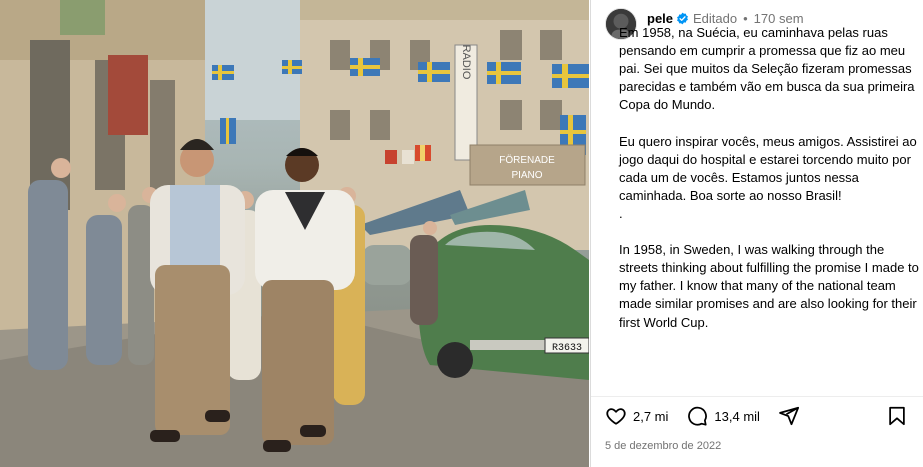  I want to click on license-plate: R3633, so click(567, 348).